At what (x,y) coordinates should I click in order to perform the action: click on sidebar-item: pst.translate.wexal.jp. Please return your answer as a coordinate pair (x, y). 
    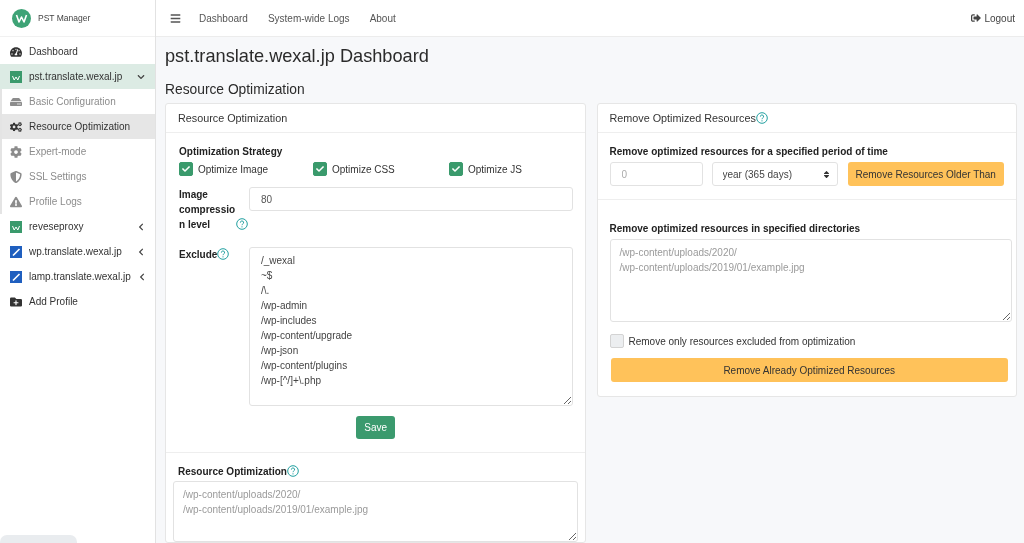
    Looking at the image, I should click on (77, 76).